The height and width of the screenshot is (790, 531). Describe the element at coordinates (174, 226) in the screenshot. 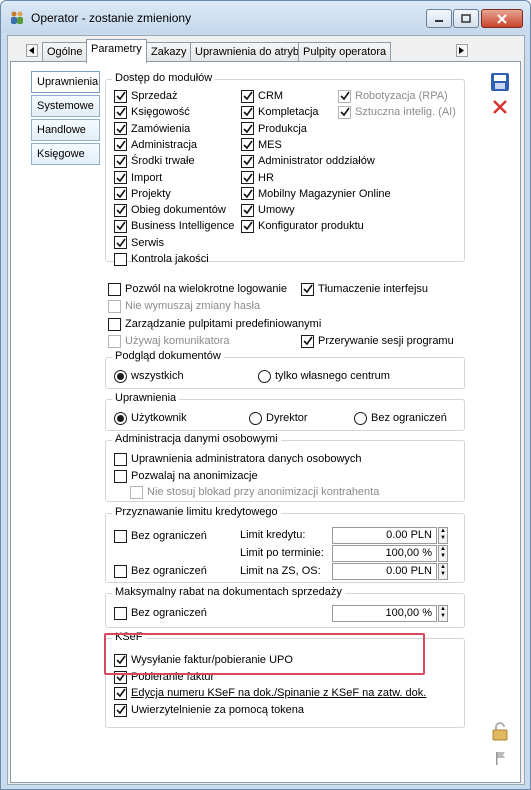

I see `module-business-intelligence-checkbox: Business Intelligence` at that location.